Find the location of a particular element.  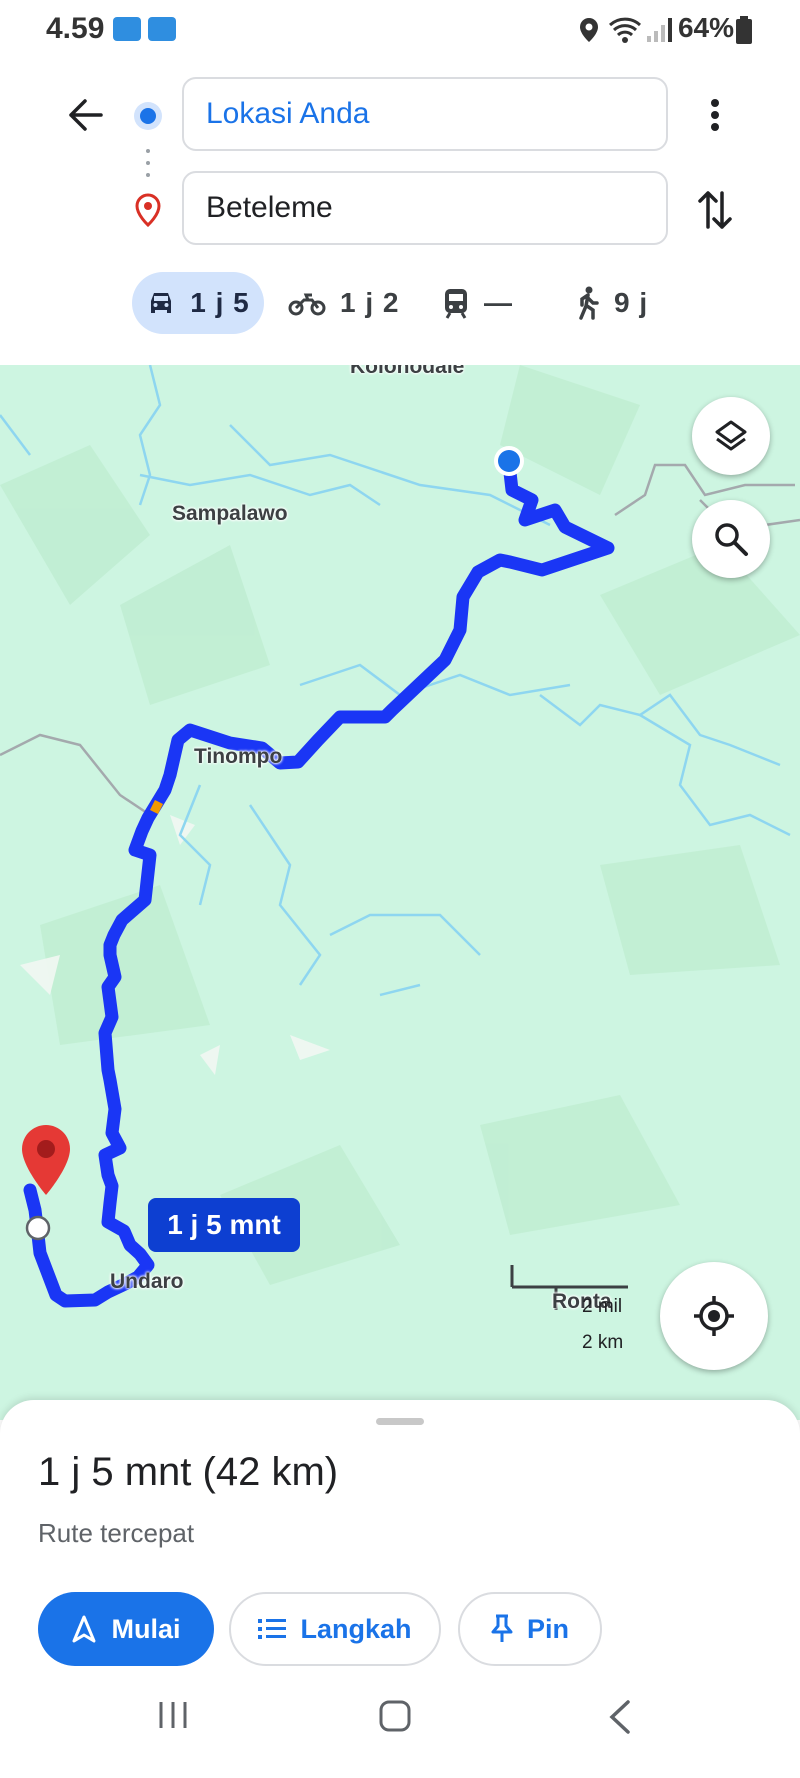

nav-back-icon is located at coordinates (620, 1717).